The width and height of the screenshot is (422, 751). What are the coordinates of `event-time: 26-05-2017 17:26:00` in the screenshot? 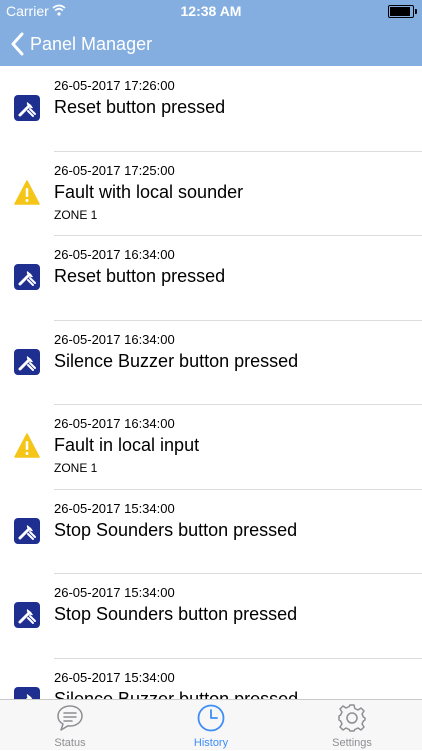 It's located at (114, 85).